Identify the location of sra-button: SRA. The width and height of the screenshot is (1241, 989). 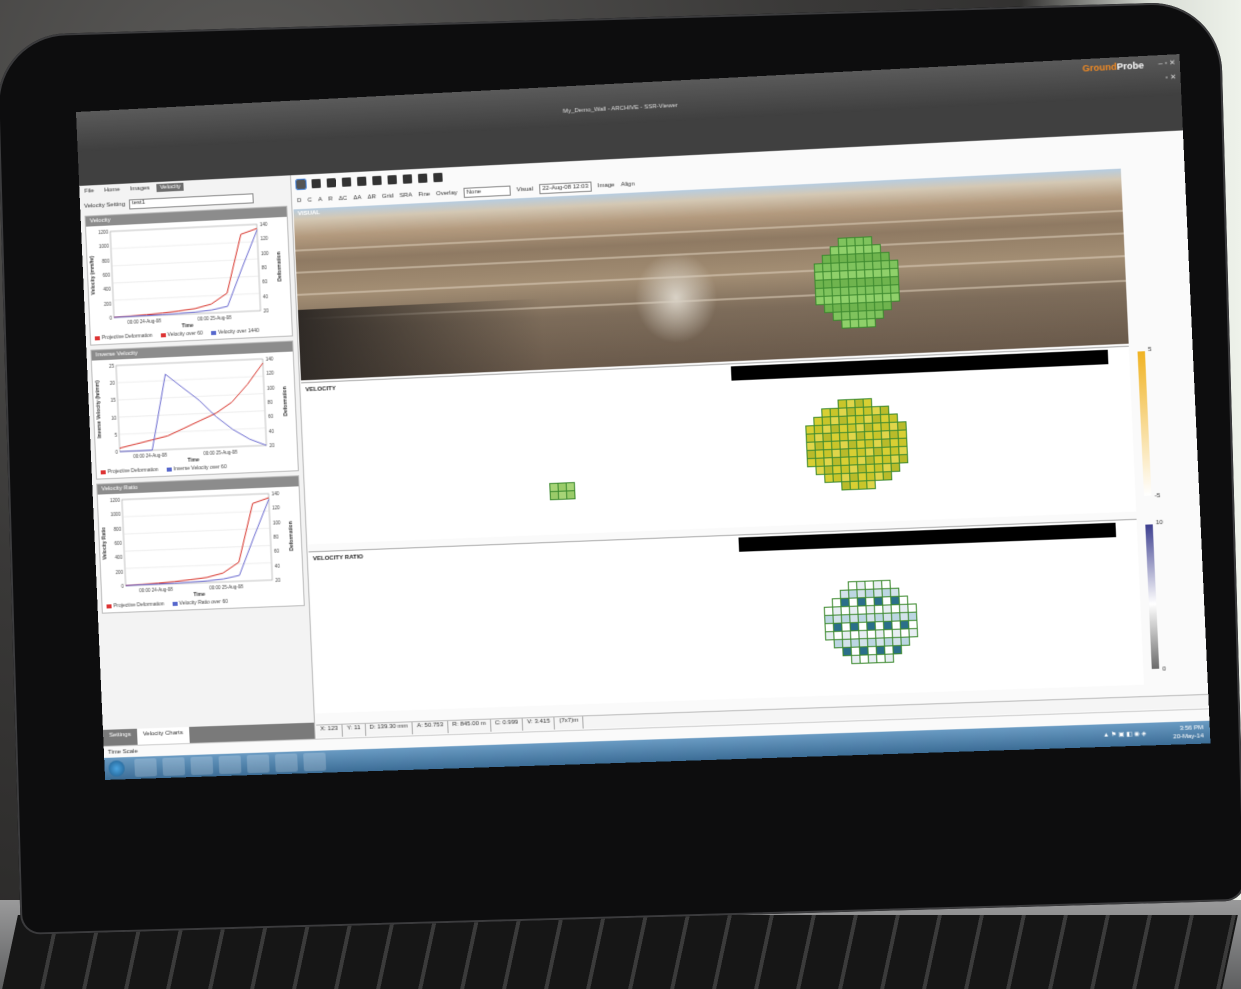
(405, 195).